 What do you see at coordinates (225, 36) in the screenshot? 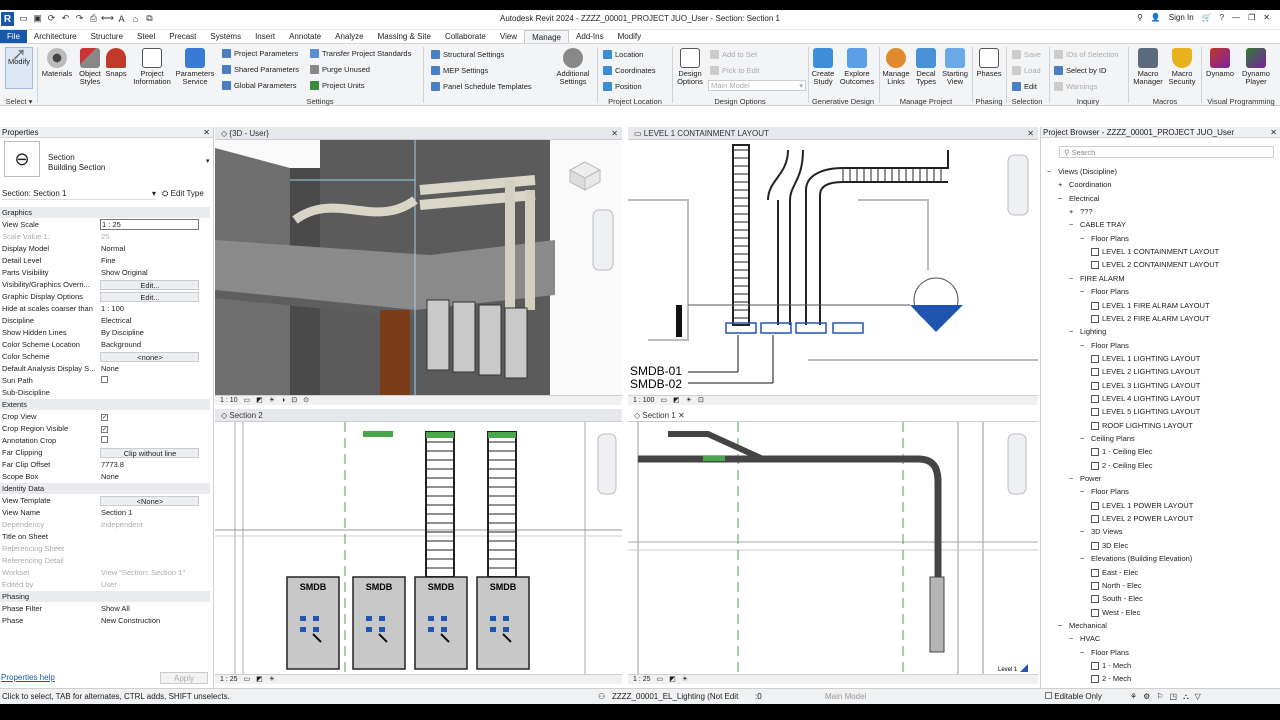
I see `tab-systems: Systems` at bounding box center [225, 36].